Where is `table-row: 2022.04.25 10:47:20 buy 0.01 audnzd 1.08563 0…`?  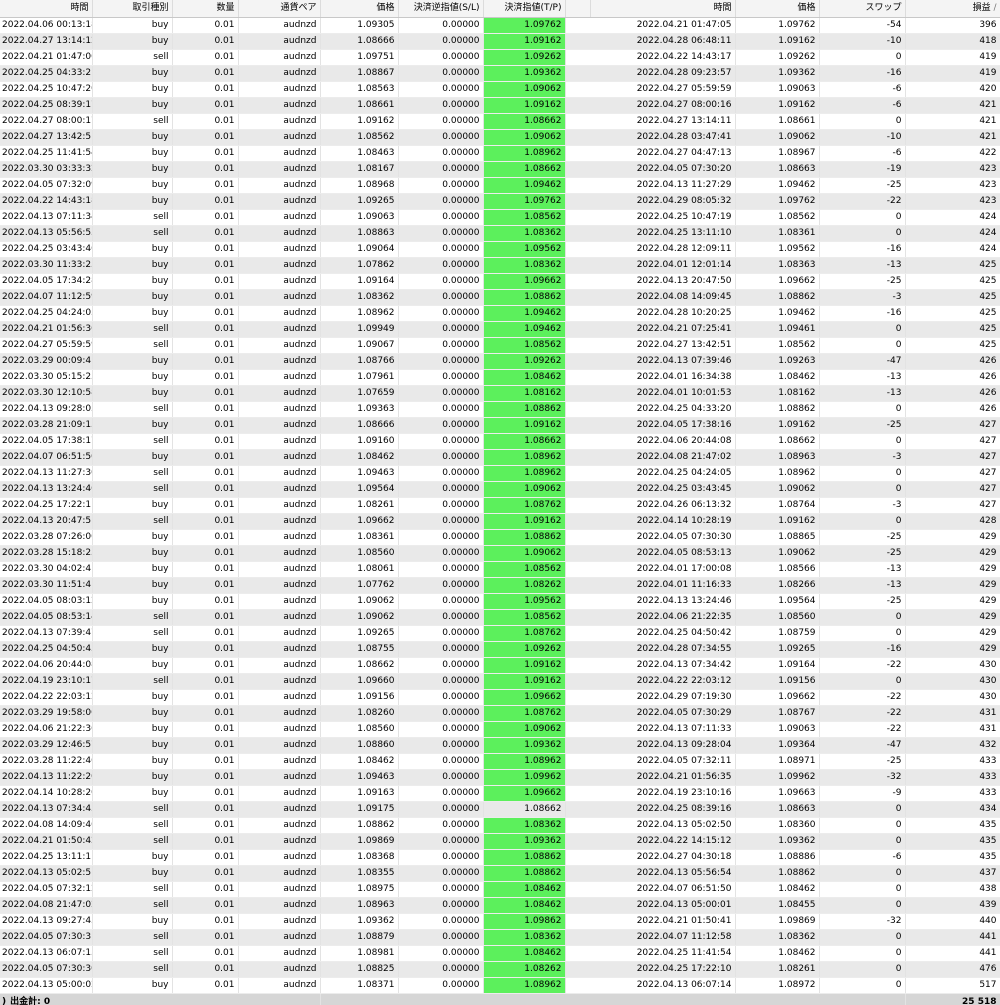 table-row: 2022.04.25 10:47:20 buy 0.01 audnzd 1.08563 0… is located at coordinates (500, 89).